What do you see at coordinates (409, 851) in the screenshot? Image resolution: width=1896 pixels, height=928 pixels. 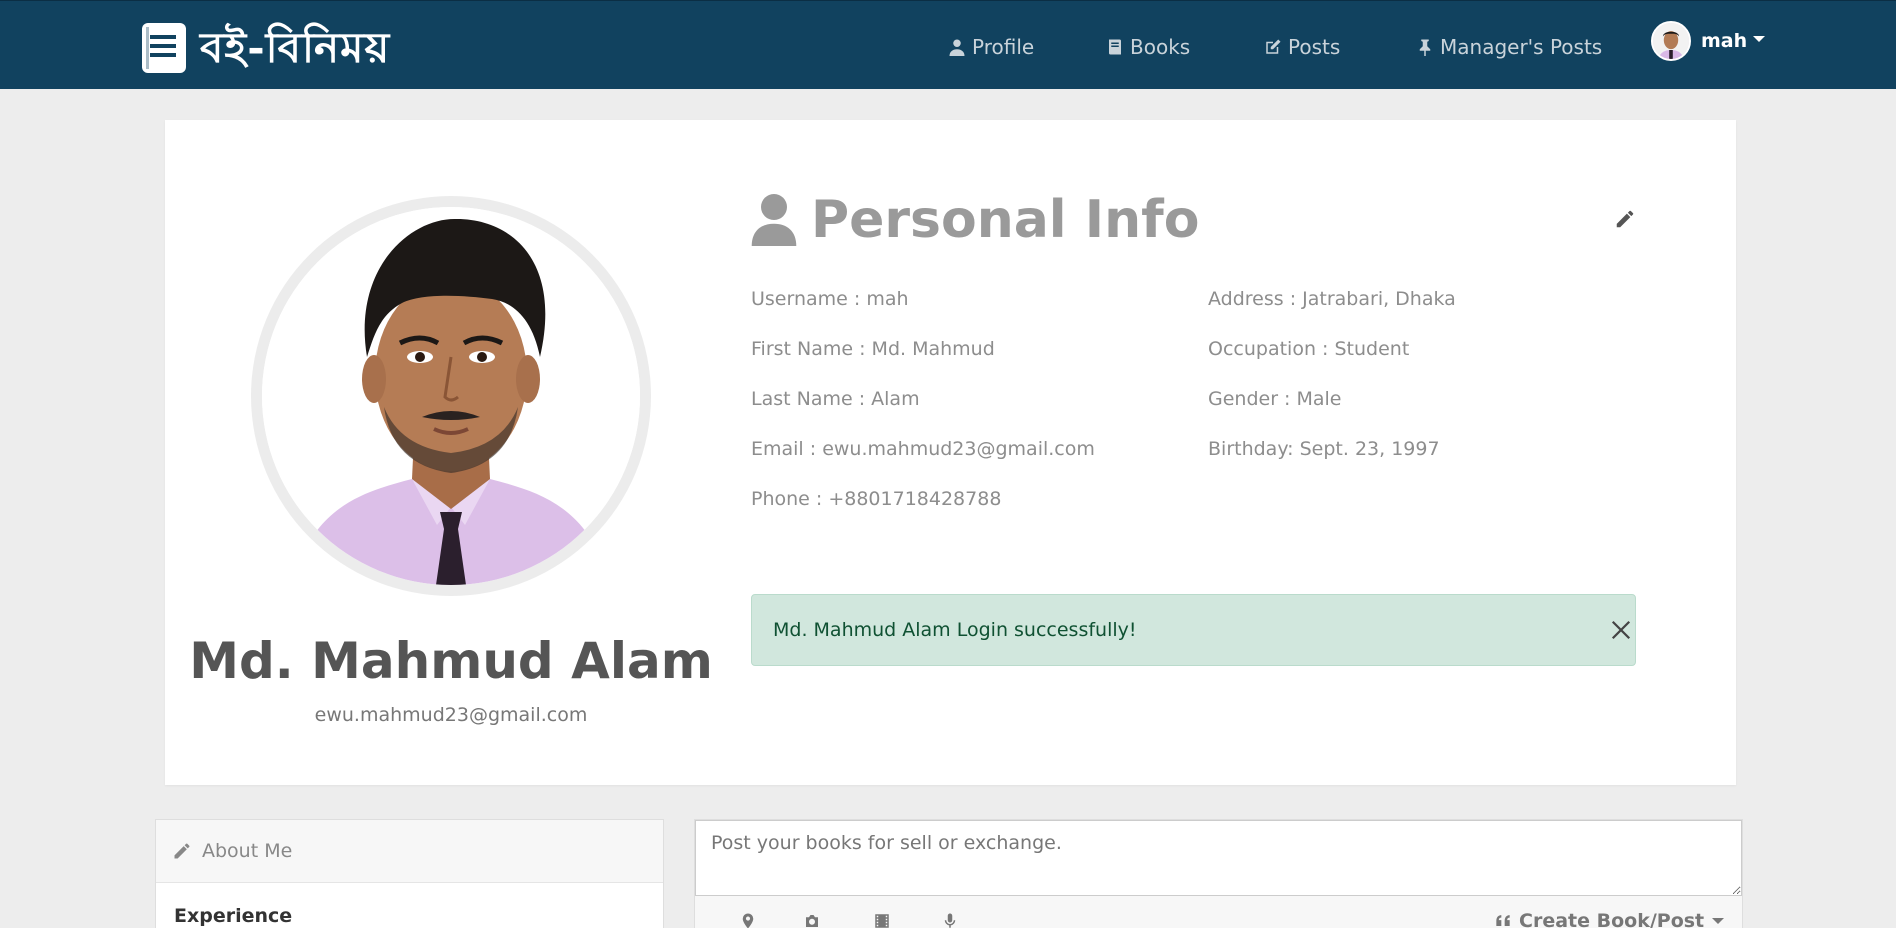 I see `about-me-header: About Me` at bounding box center [409, 851].